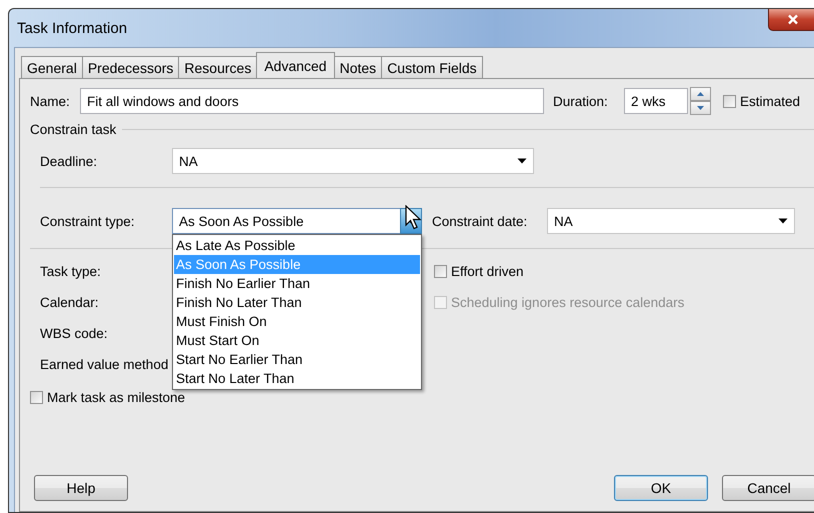 Image resolution: width=814 pixels, height=513 pixels. Describe the element at coordinates (656, 101) in the screenshot. I see `duration-field: 2 wks` at that location.